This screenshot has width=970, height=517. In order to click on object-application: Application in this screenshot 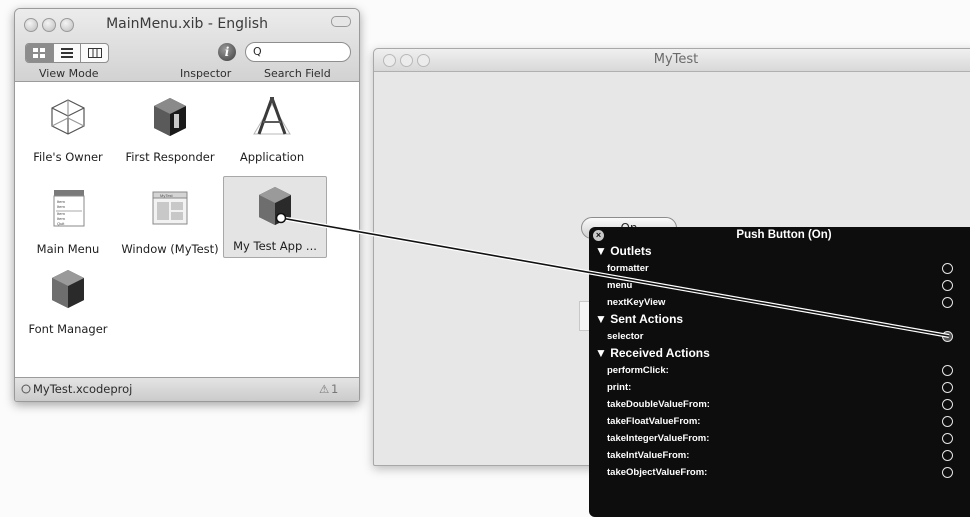, I will do `click(272, 128)`.